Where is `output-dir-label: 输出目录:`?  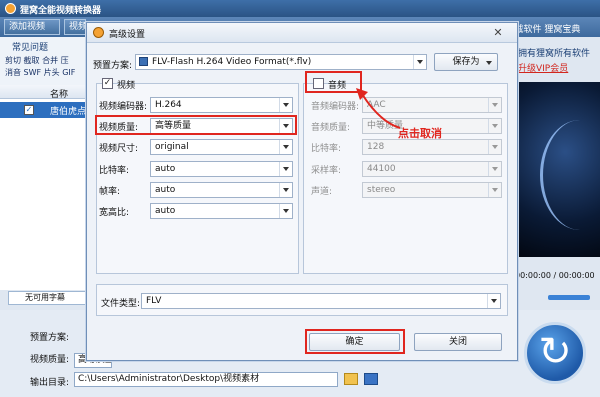 output-dir-label: 输出目录: is located at coordinates (50, 383).